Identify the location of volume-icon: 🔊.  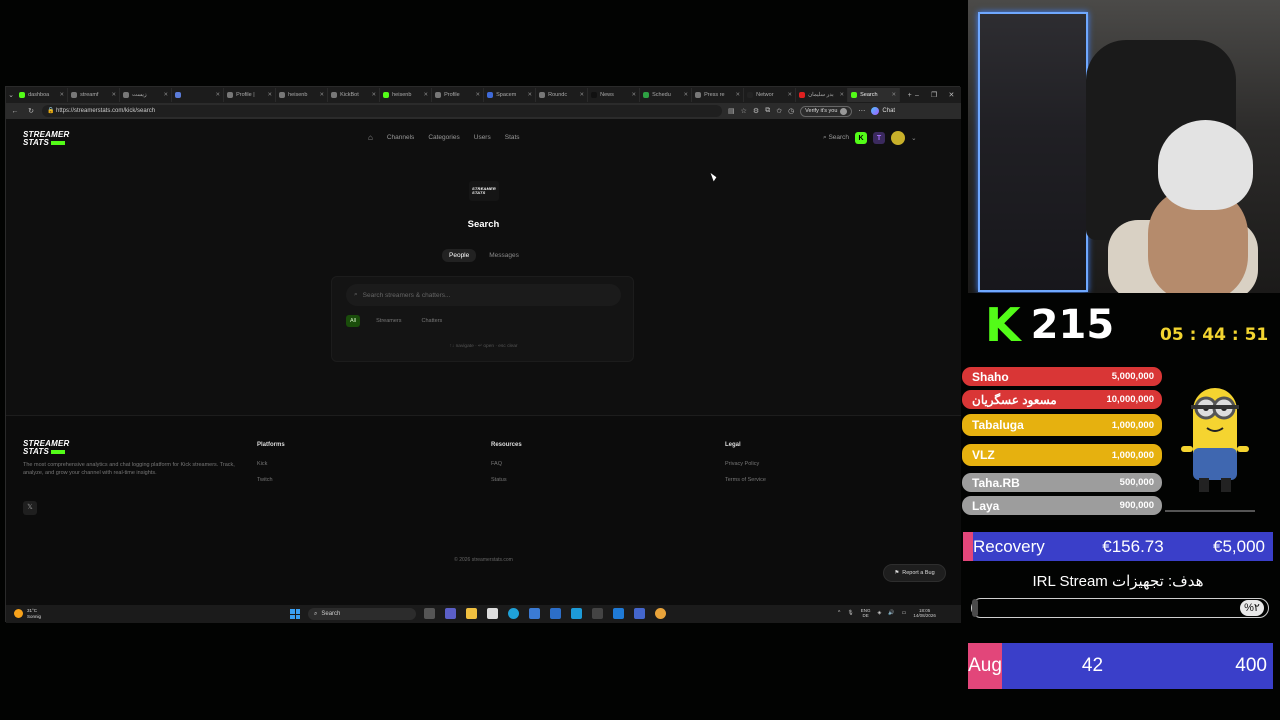
(891, 613).